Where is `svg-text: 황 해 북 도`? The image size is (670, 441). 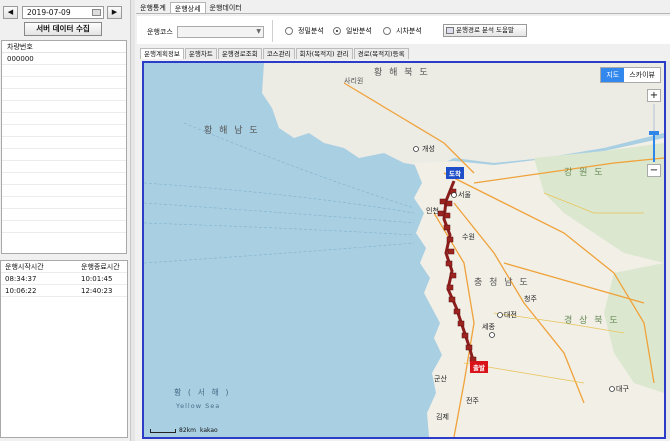
svg-text: 황 해 북 도 is located at coordinates (402, 72).